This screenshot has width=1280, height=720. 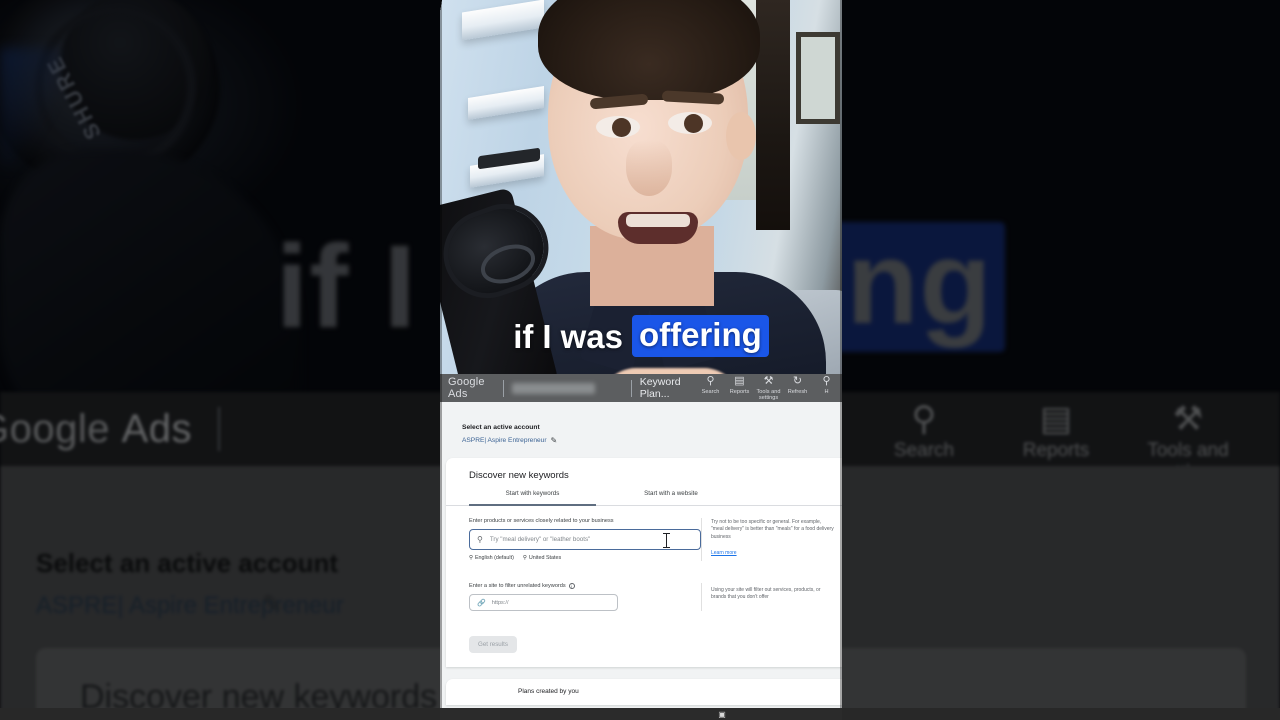 I want to click on topbar-action-help: ⚲ H, so click(x=826, y=388).